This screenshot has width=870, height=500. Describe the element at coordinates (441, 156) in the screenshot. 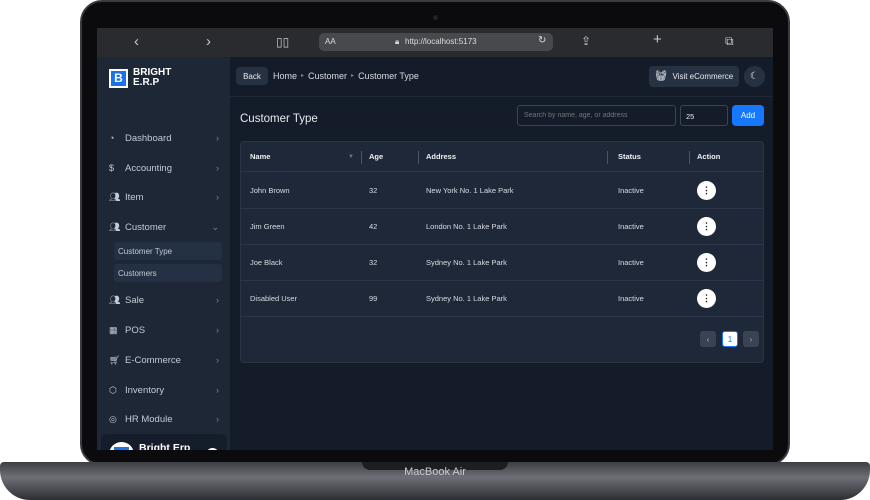

I see `column-address: Address` at that location.